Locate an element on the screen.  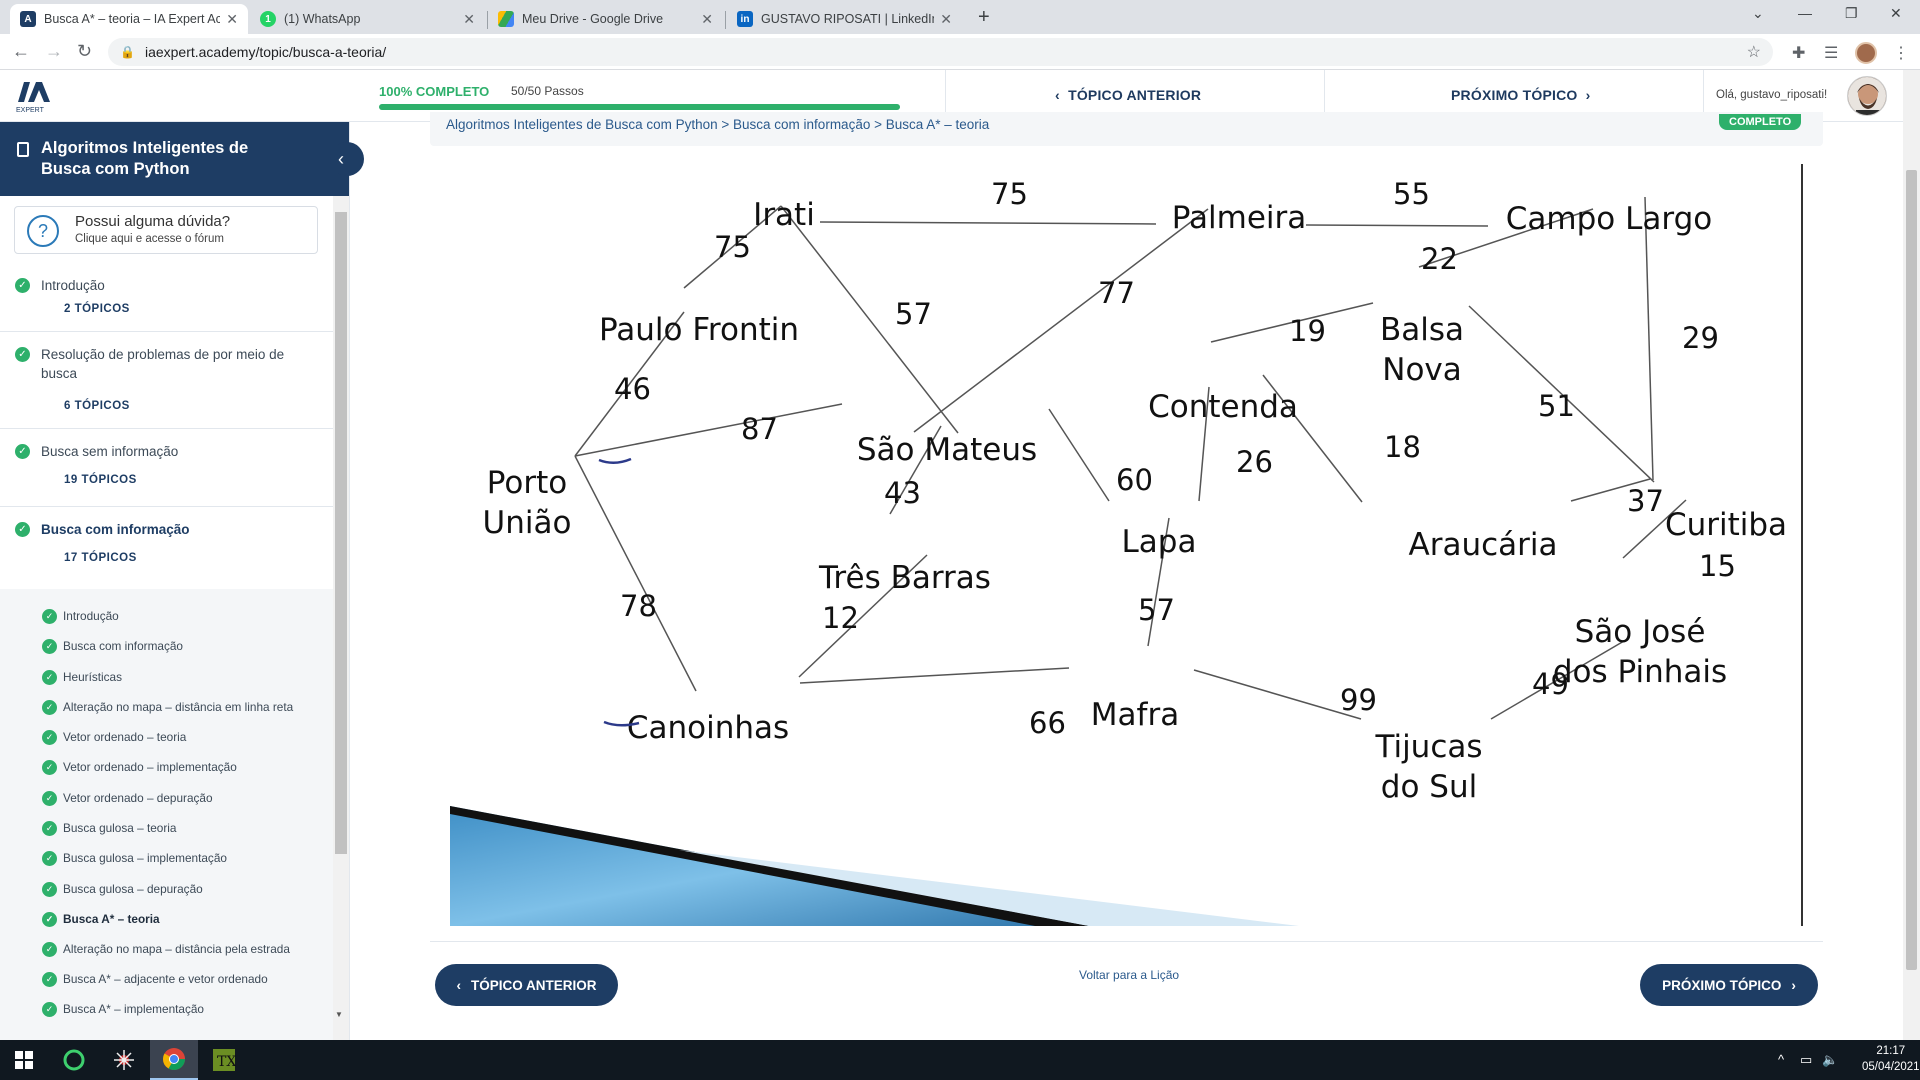
browser-tab-ia-expert: A Busca A* – teoria – IA Expert Aca ✕ is located at coordinates (129, 19).